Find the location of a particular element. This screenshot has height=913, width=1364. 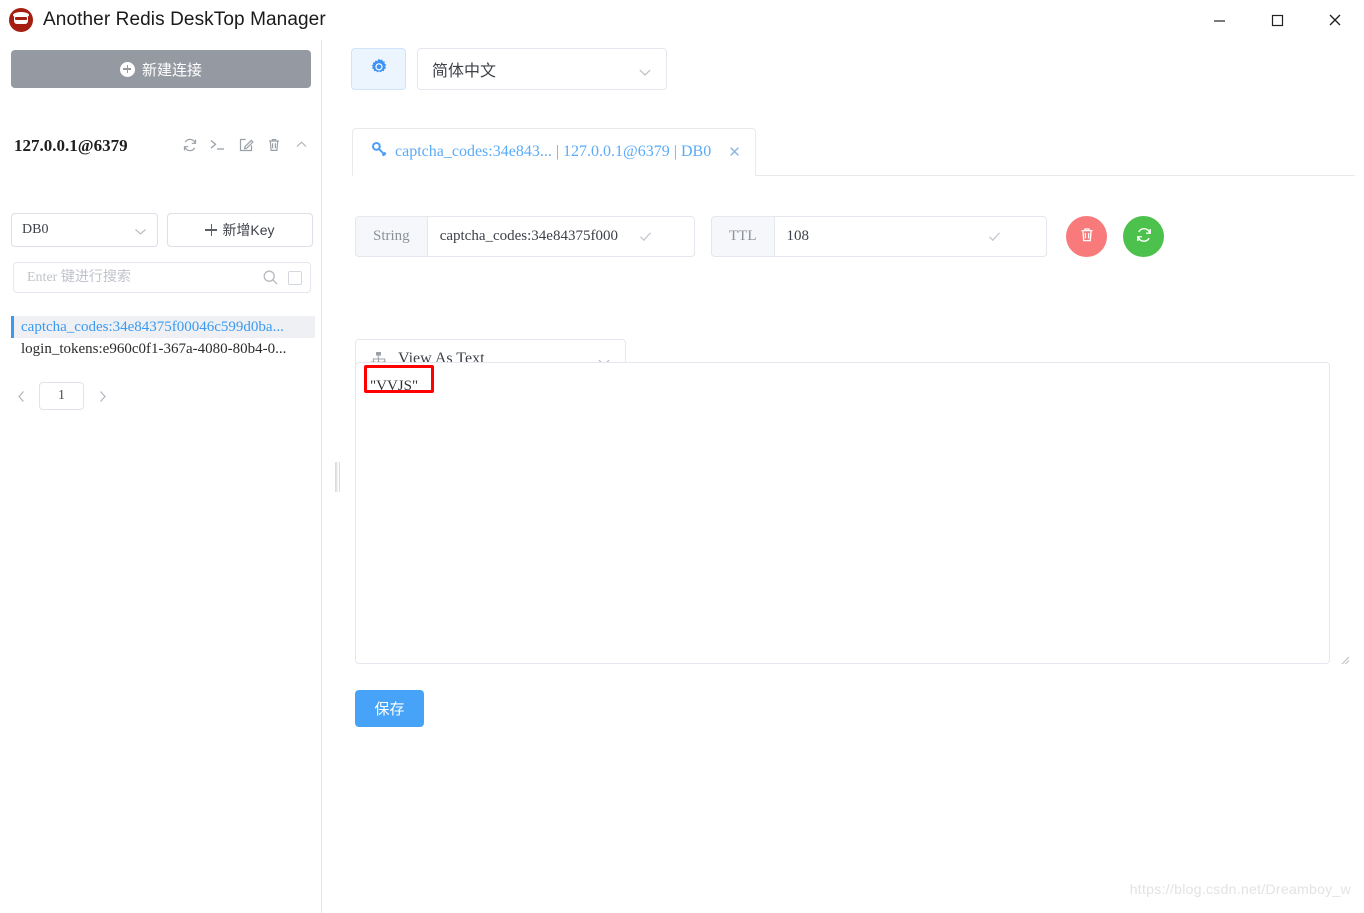

new-connection-button: 新建连接 is located at coordinates (161, 69).